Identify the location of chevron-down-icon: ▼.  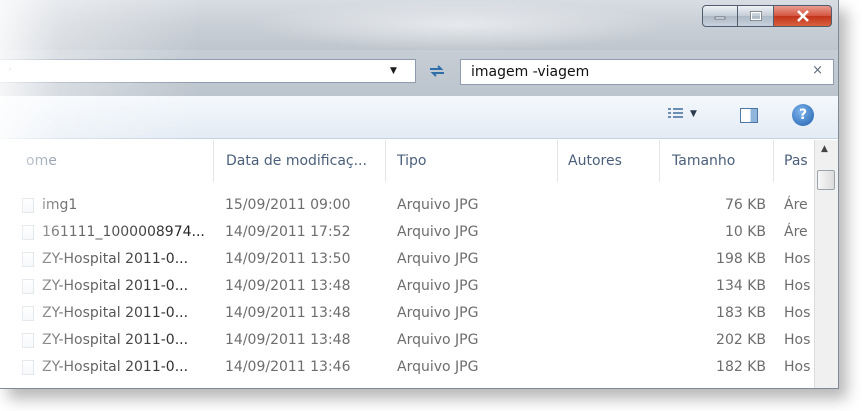
(693, 114).